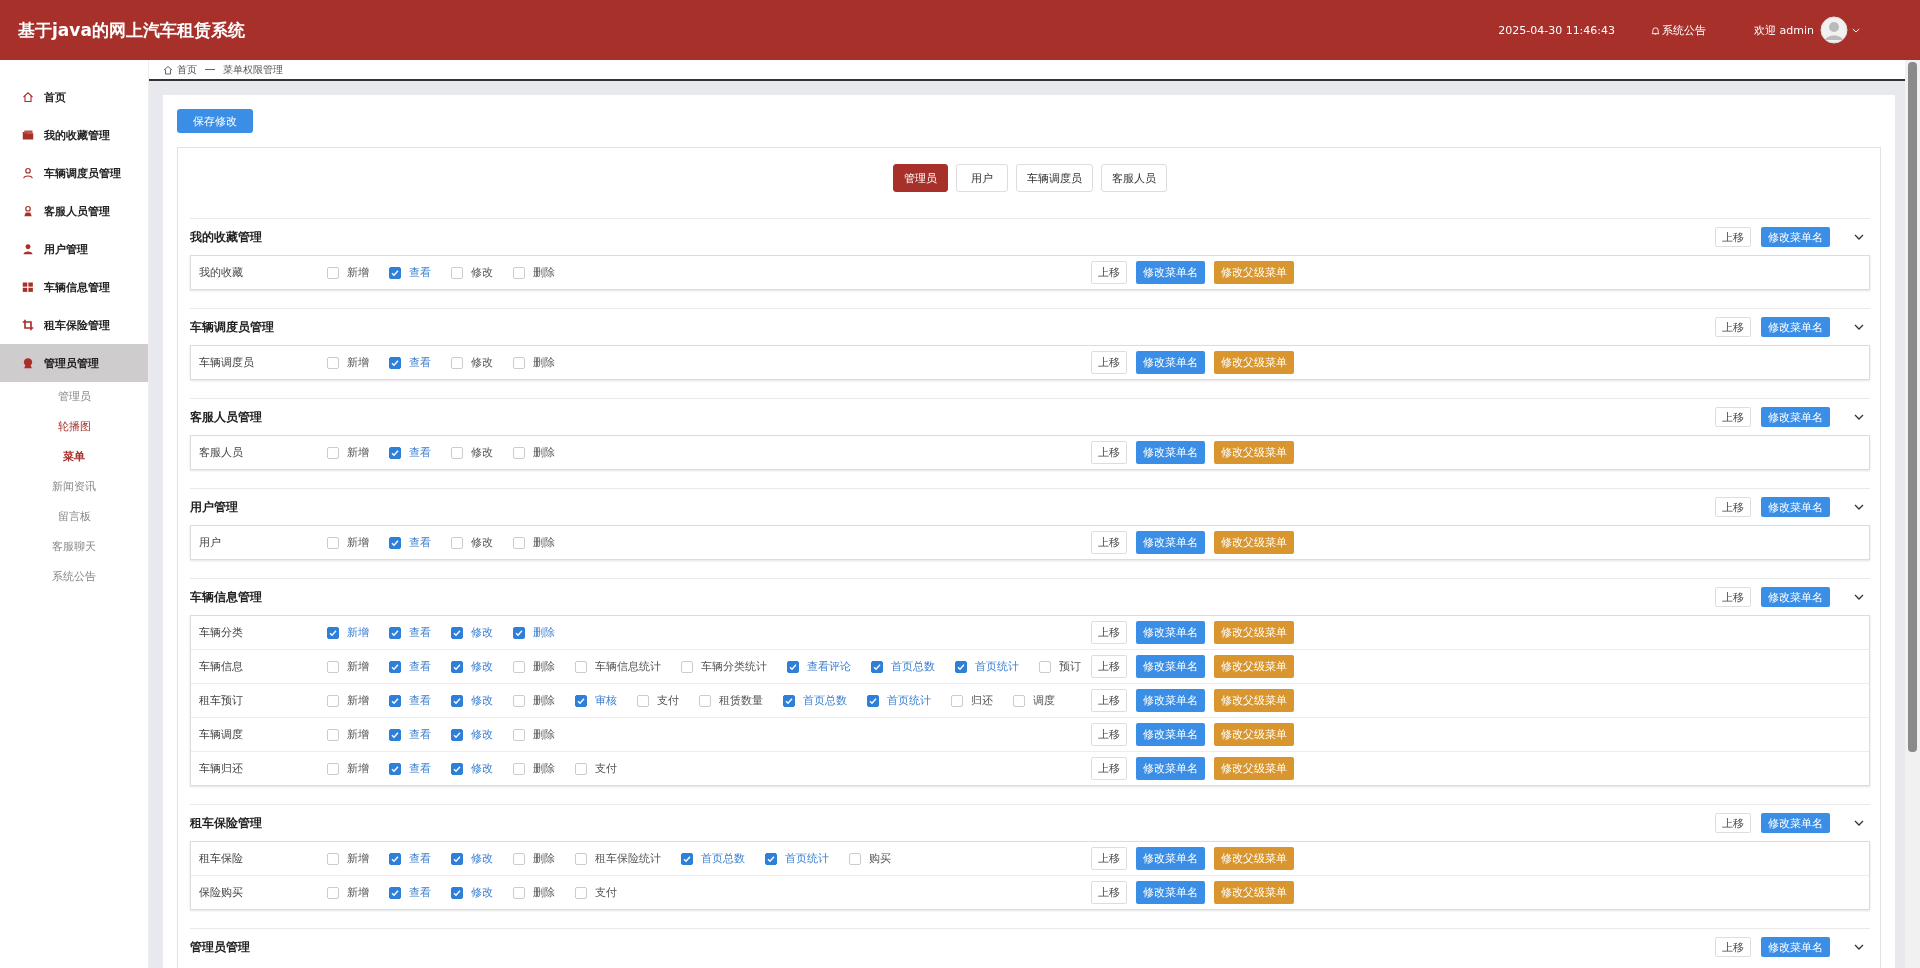  I want to click on submenu-item: 系统公告, so click(74, 577).